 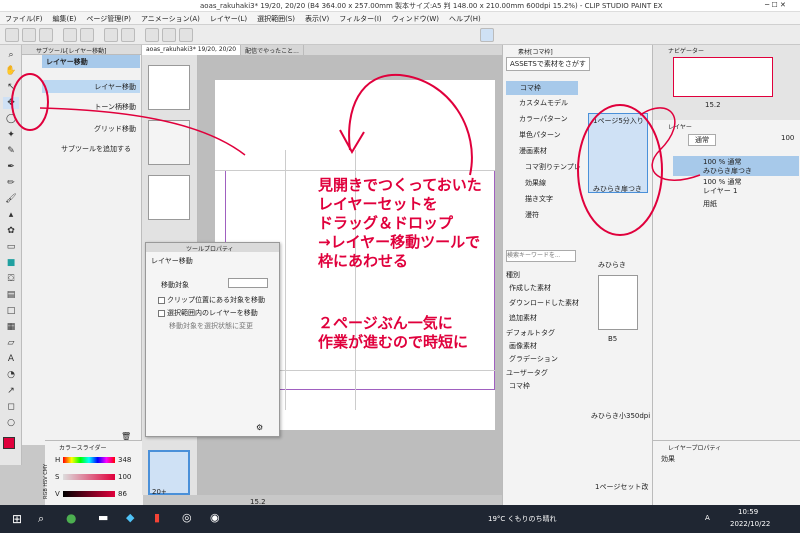 What do you see at coordinates (41, 519) in the screenshot?
I see `search-icon: ⌕` at bounding box center [41, 519].